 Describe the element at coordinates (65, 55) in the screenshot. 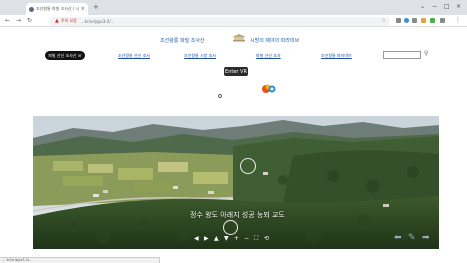

I see `menu-item-vr: 파빌 산신 조사산 vr` at that location.